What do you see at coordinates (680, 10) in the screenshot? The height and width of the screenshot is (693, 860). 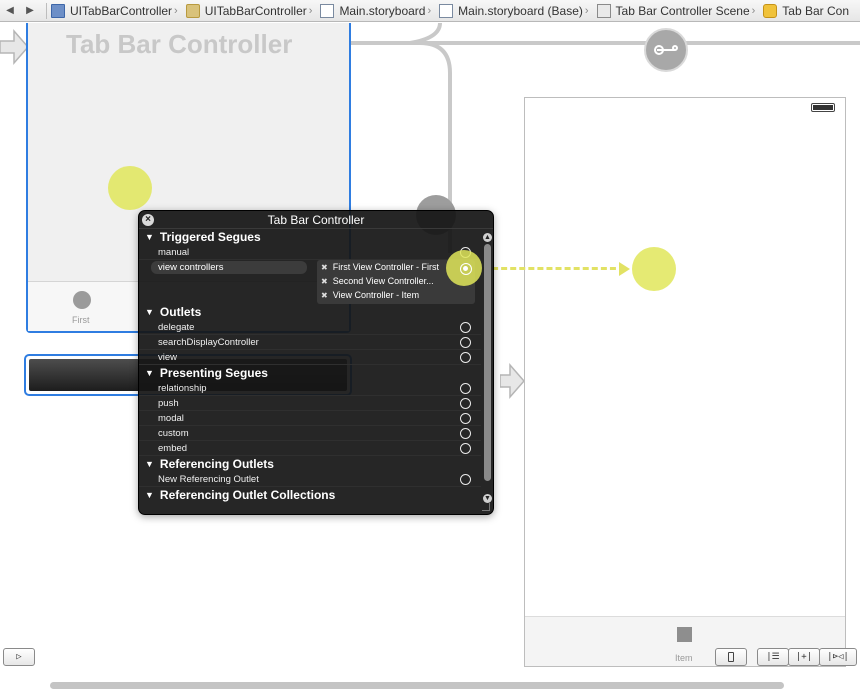 I see `breadcrumb-scene: Tab Bar Controller Scene ›` at bounding box center [680, 10].